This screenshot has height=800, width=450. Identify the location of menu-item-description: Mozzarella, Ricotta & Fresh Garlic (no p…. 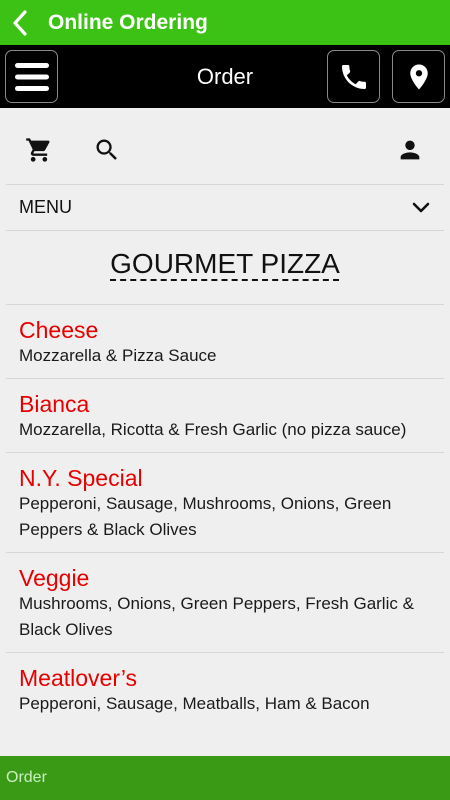
(213, 429).